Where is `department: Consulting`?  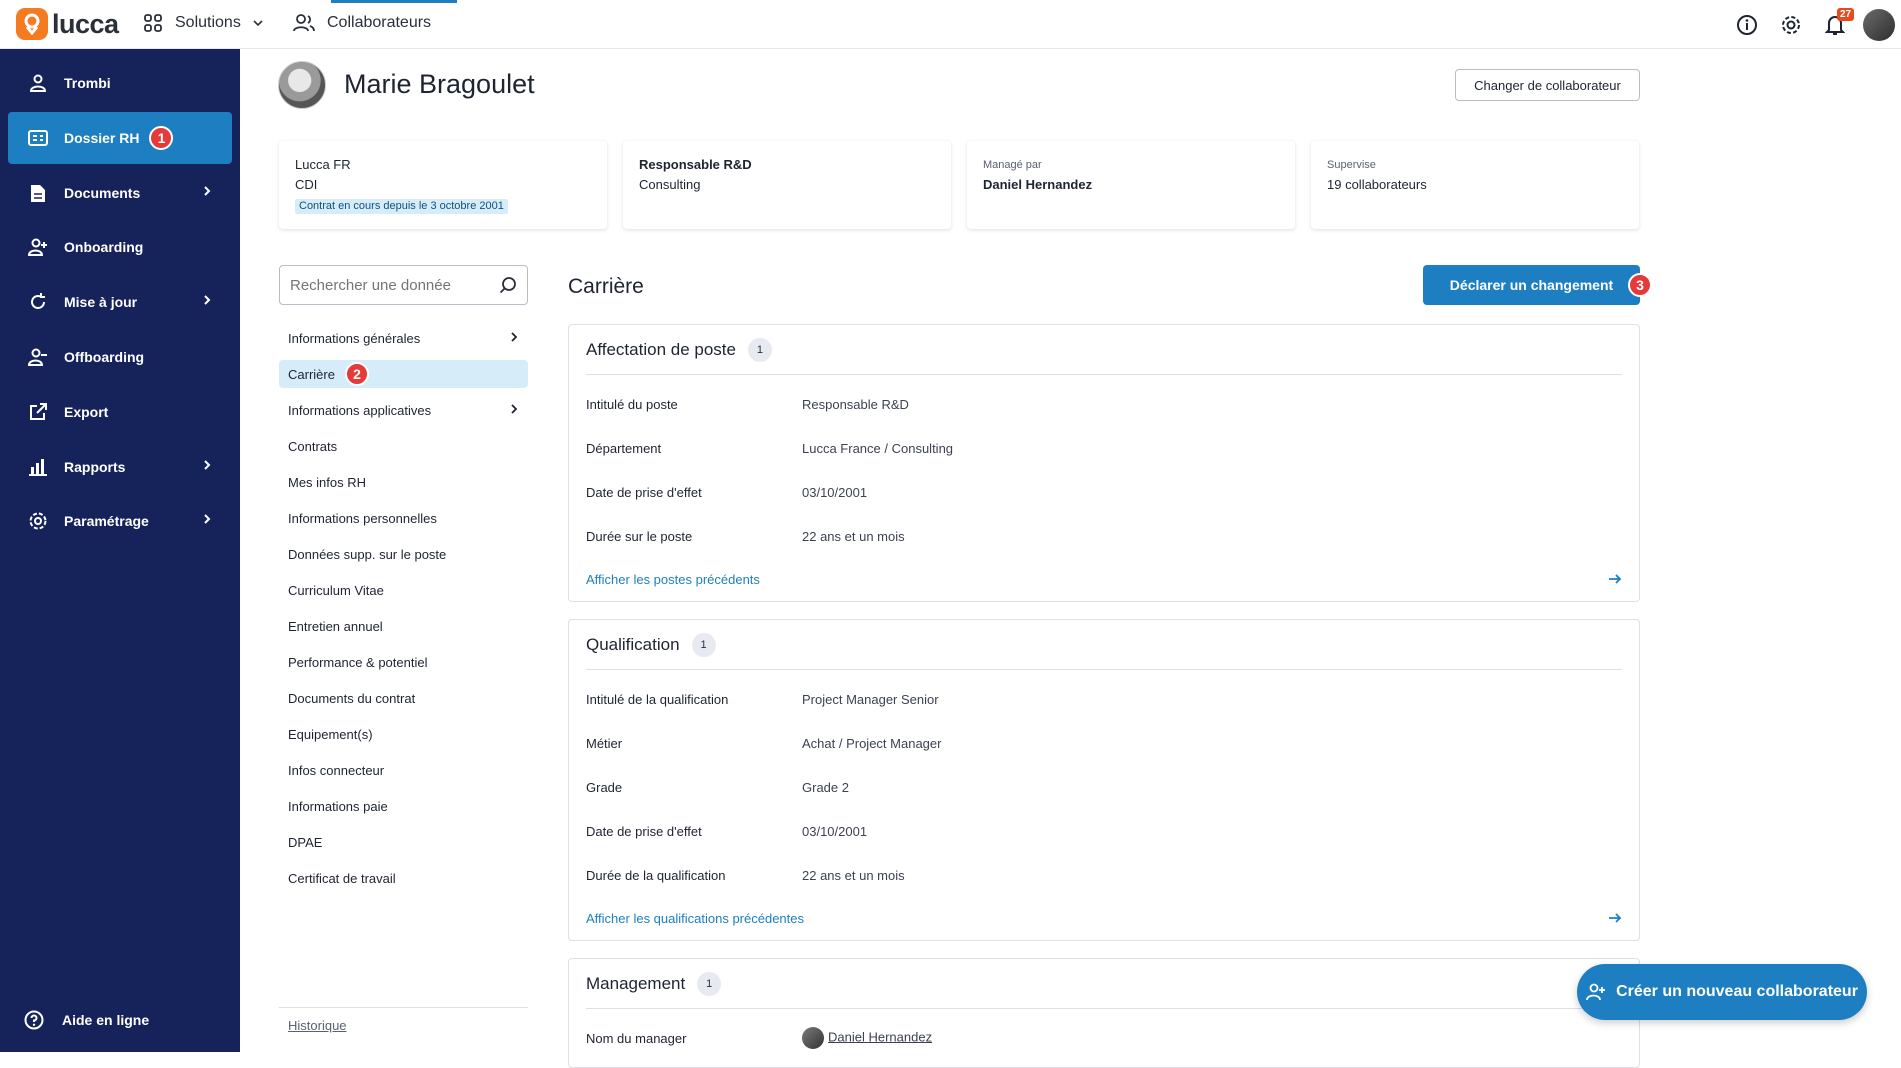
department: Consulting is located at coordinates (670, 184).